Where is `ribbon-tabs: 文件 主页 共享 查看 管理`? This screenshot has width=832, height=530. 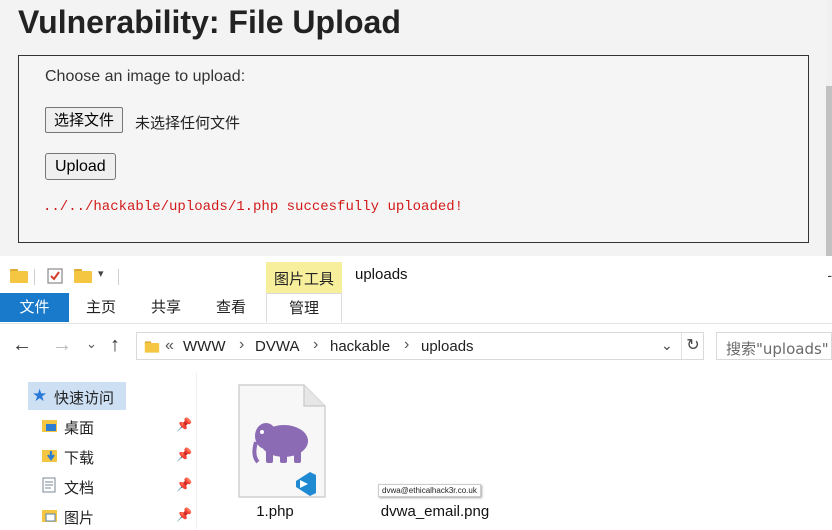 ribbon-tabs: 文件 主页 共享 查看 管理 is located at coordinates (416, 308).